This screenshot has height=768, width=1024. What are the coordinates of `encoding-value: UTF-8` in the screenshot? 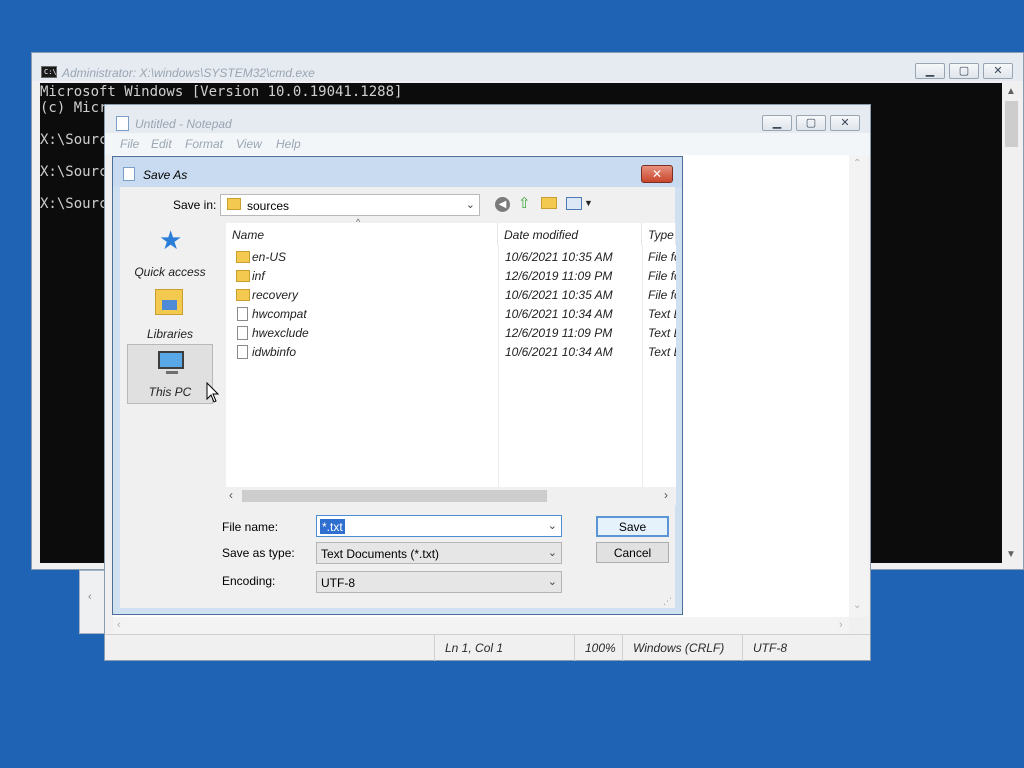 It's located at (338, 583).